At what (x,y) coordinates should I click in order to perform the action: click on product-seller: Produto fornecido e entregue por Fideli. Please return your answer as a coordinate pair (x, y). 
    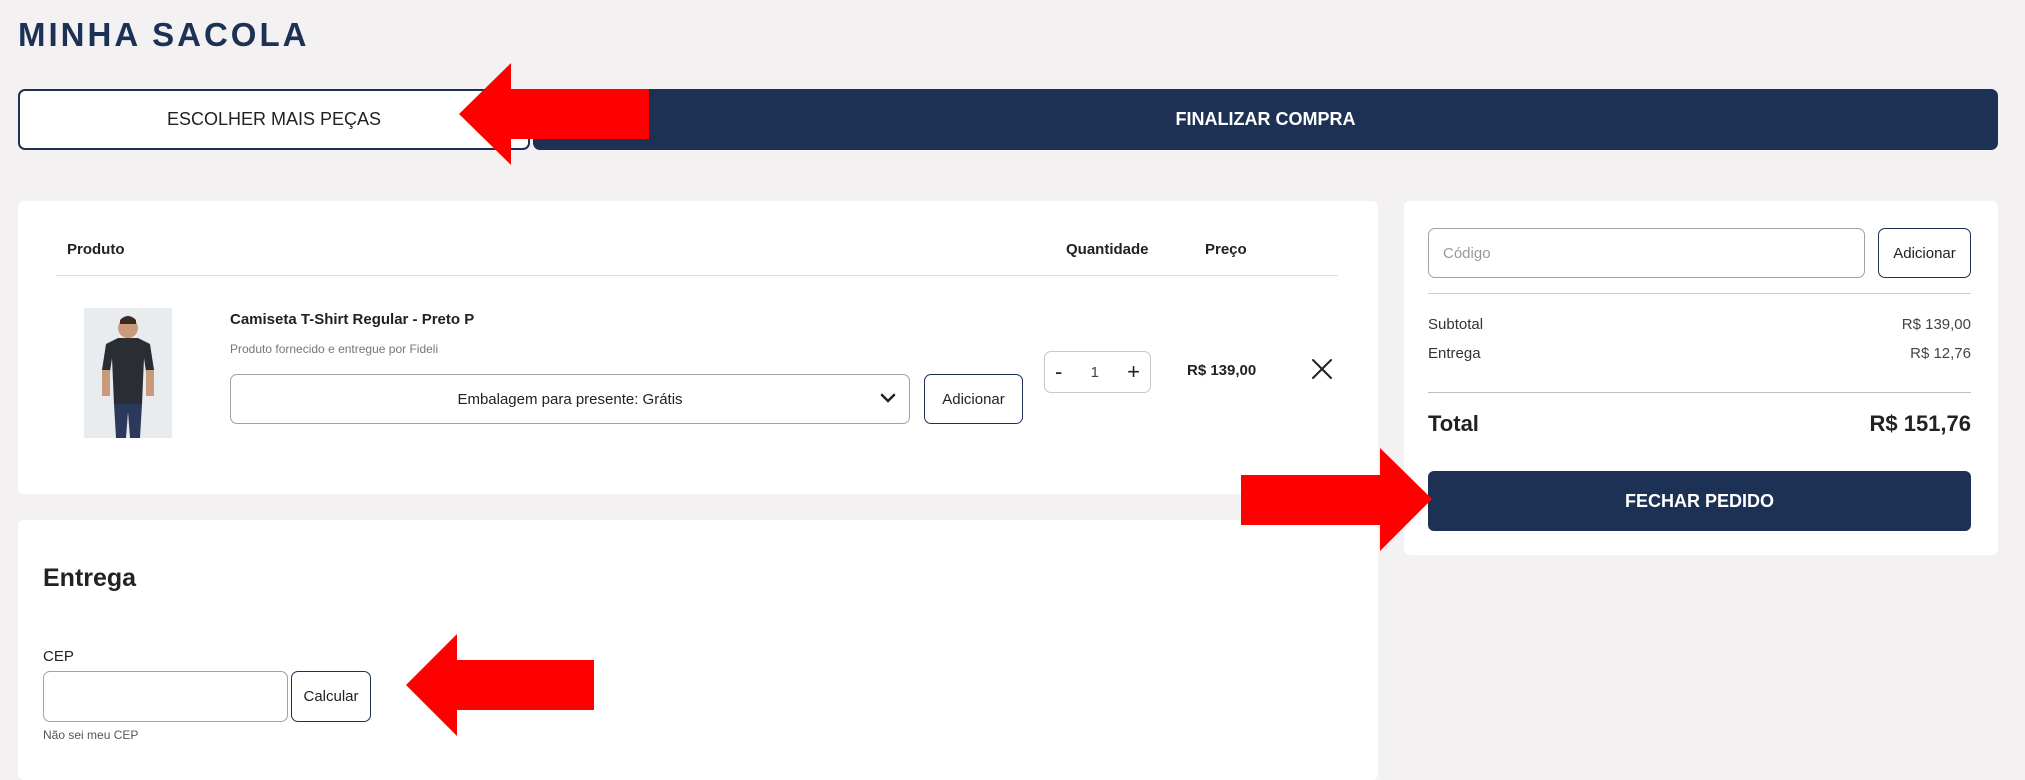
    Looking at the image, I should click on (334, 349).